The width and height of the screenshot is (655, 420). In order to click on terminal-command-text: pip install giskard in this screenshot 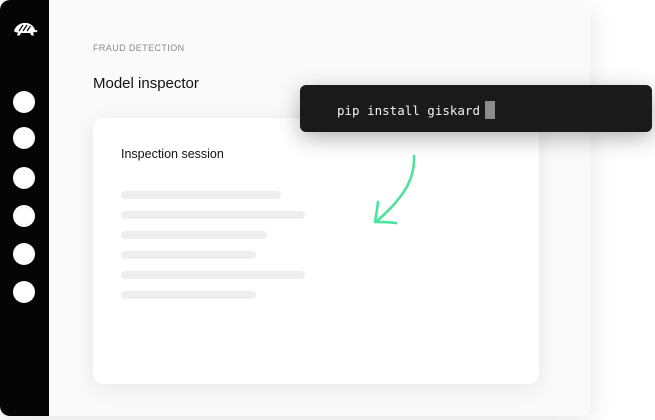, I will do `click(408, 110)`.